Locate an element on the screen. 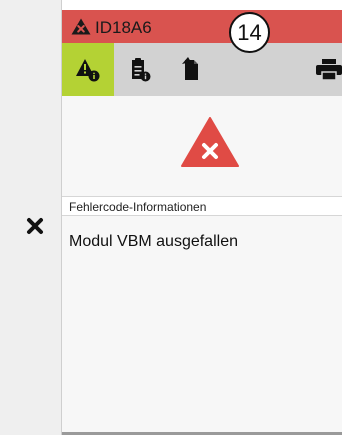 The image size is (342, 435). step-badge: 14 is located at coordinates (249, 32).